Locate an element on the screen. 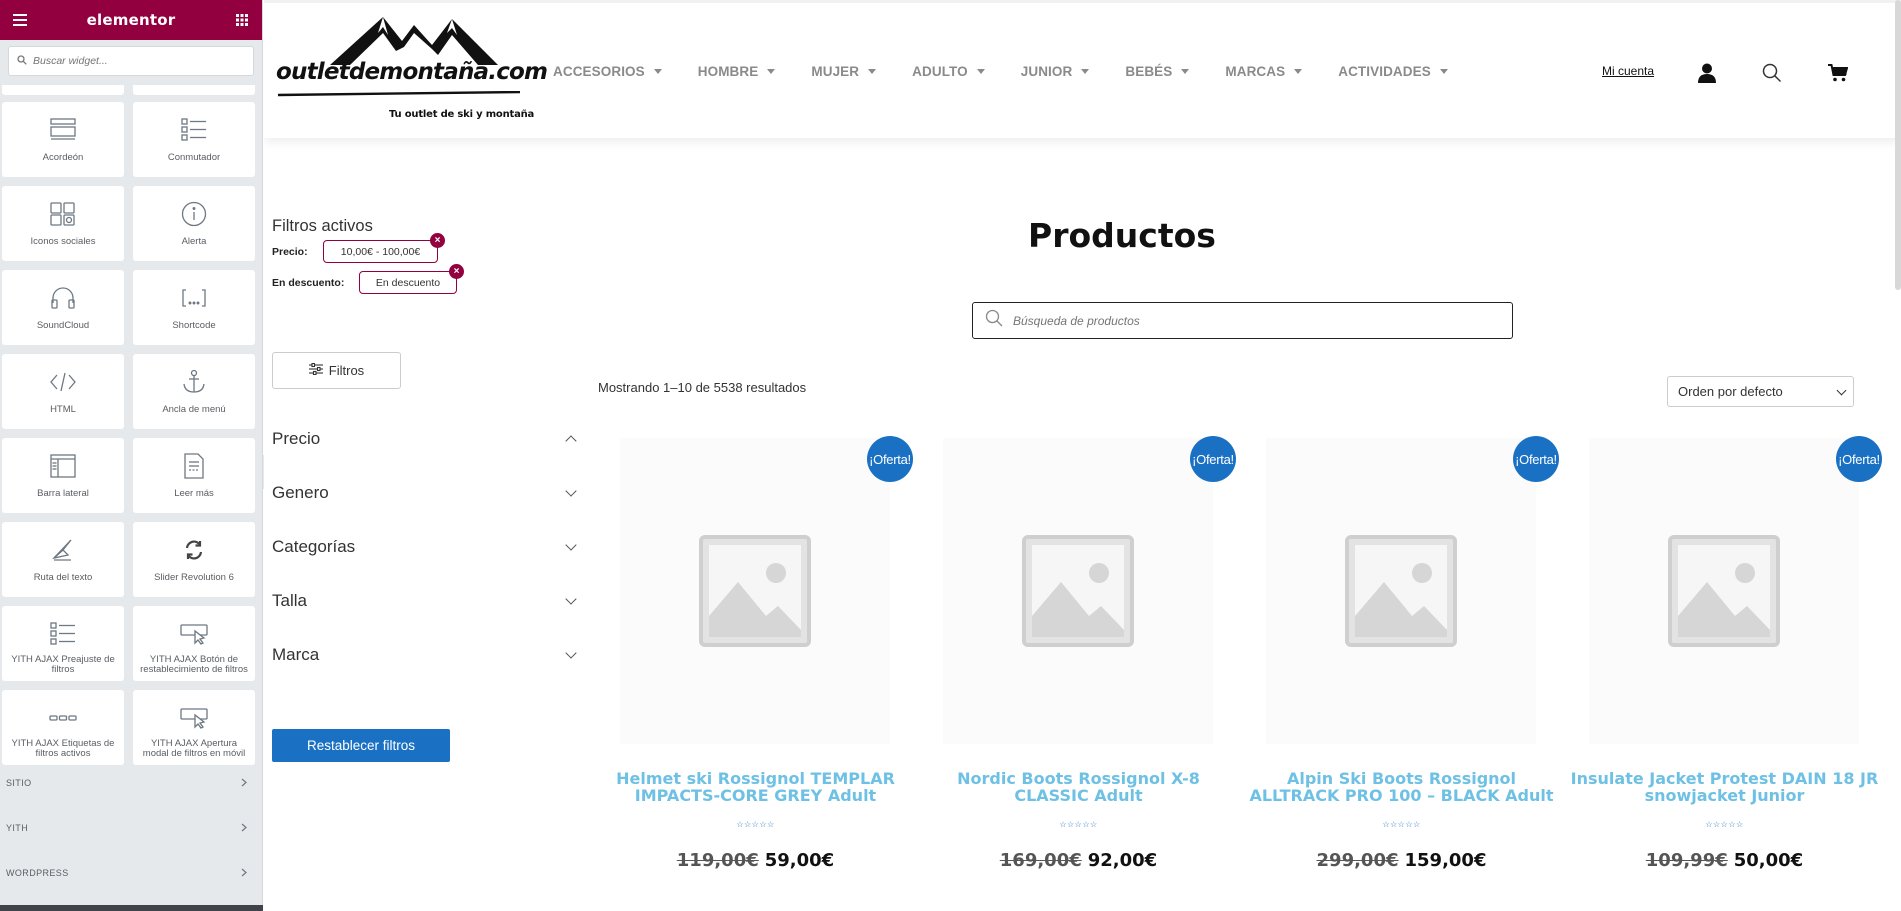 The width and height of the screenshot is (1901, 911). widget-label: Conmutador is located at coordinates (194, 157).